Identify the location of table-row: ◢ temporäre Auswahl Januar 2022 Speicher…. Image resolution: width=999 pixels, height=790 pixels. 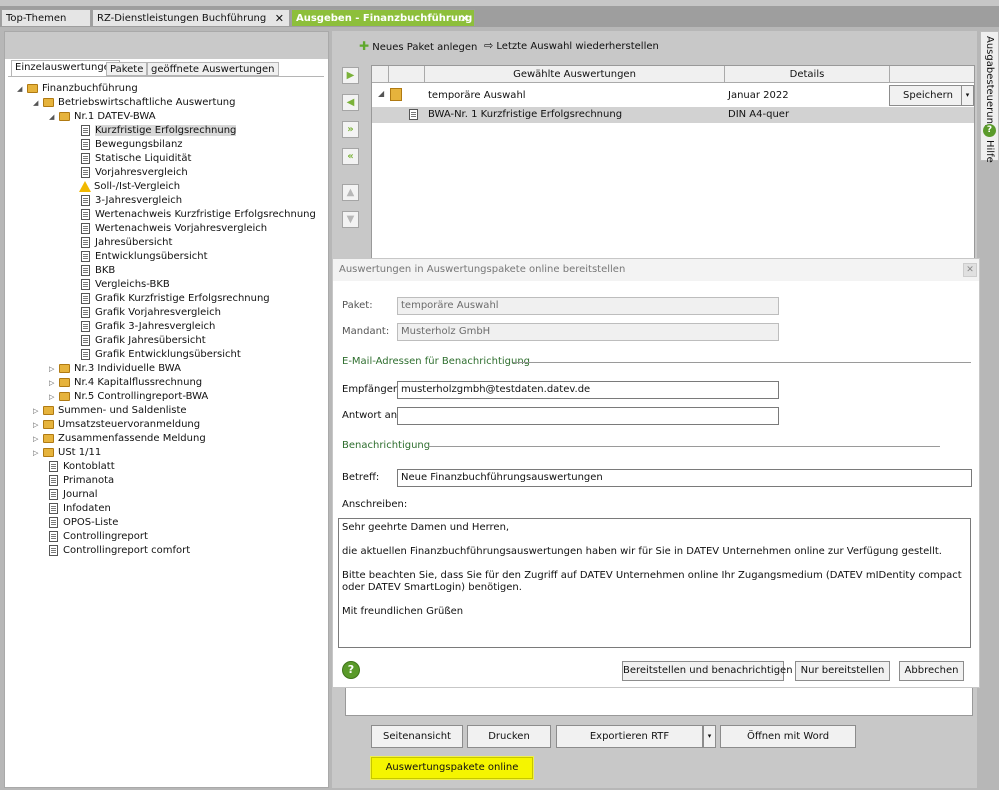
(673, 96).